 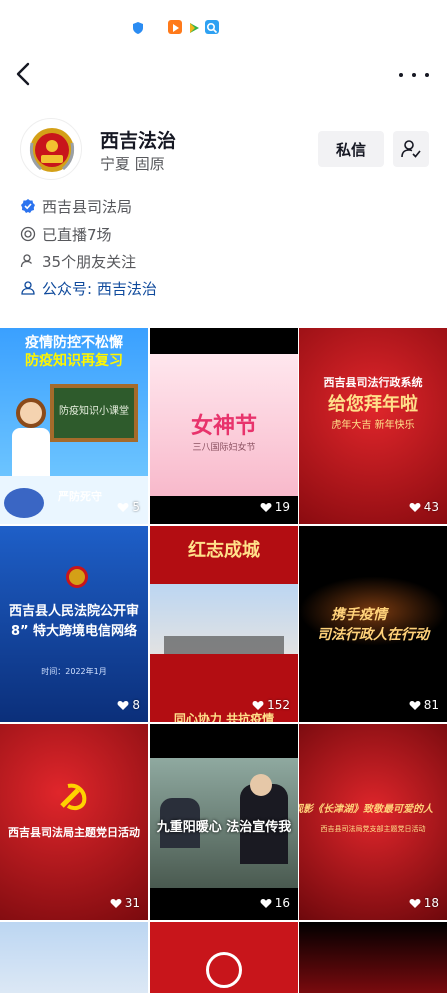 What do you see at coordinates (223, 75) in the screenshot?
I see `nav-bar` at bounding box center [223, 75].